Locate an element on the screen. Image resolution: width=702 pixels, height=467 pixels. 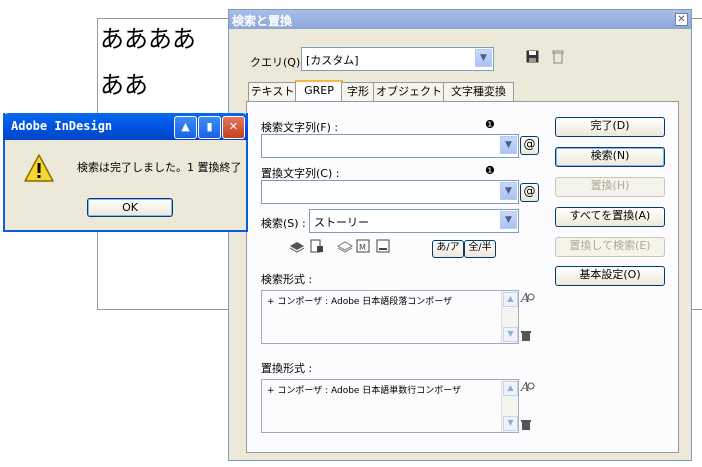
change-to-label: 置換文字列(C) : is located at coordinates (300, 173).